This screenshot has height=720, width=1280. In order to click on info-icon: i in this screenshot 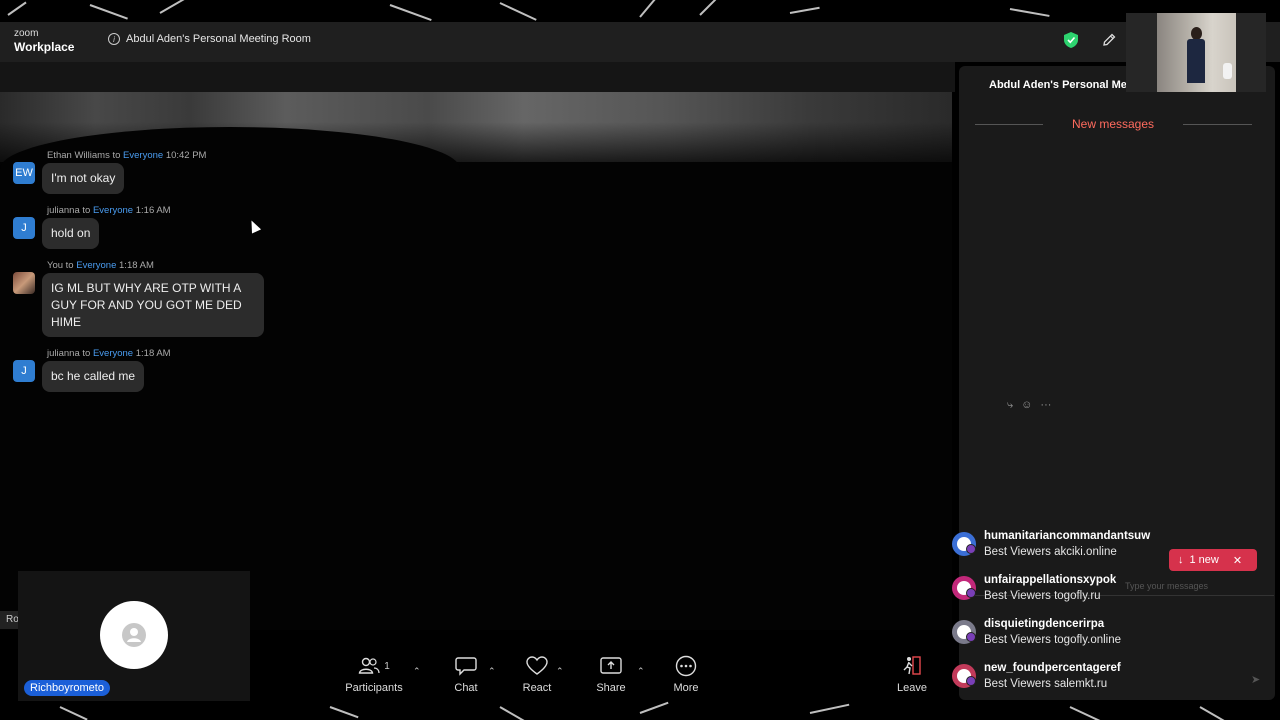, I will do `click(114, 39)`.